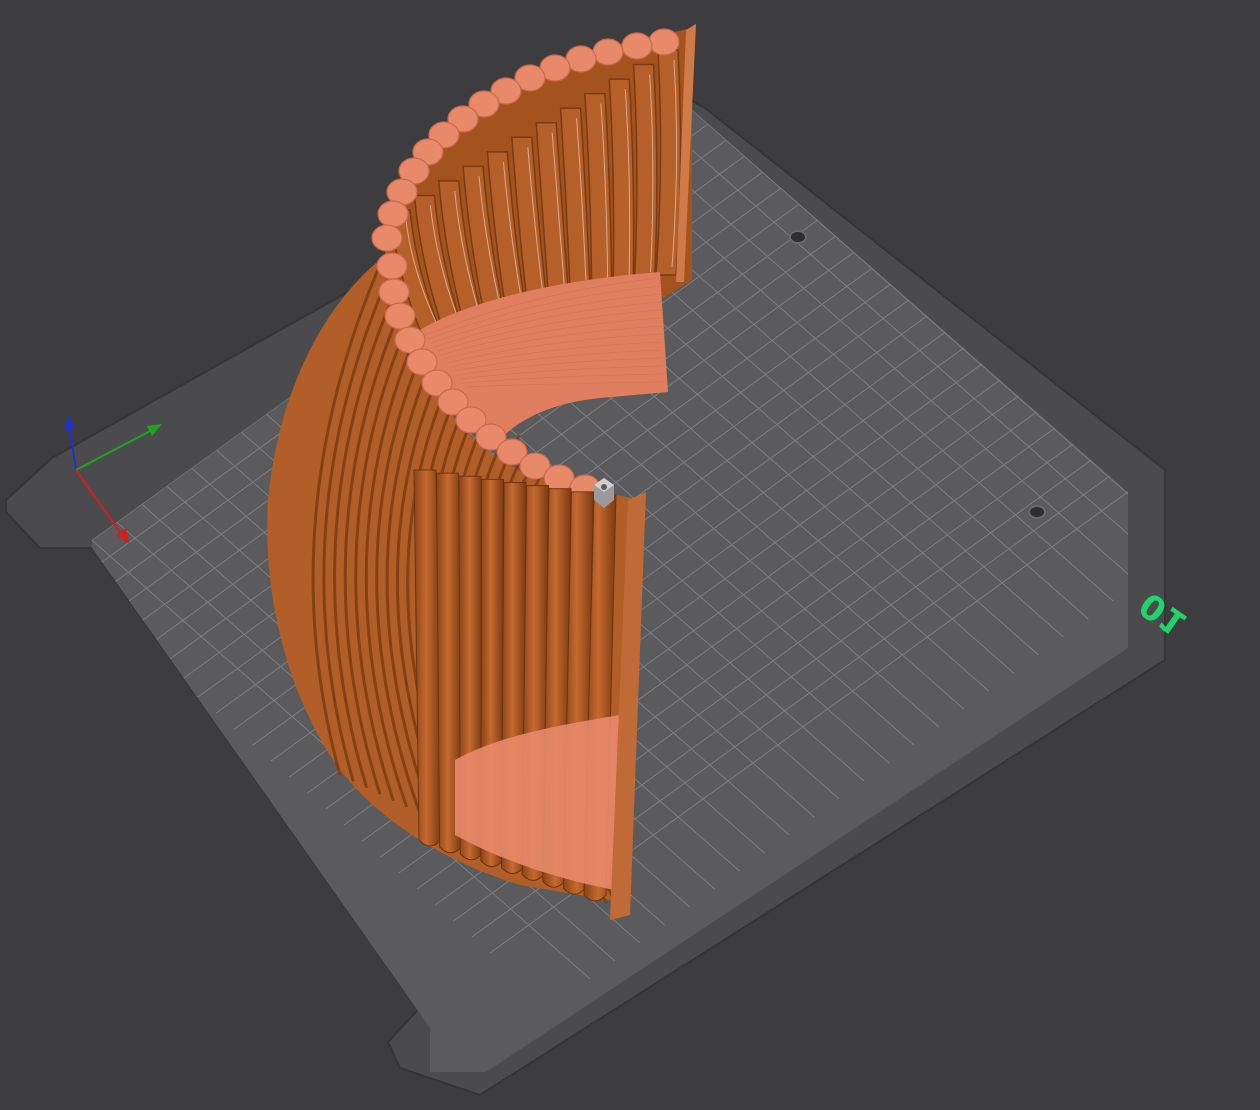 This screenshot has width=1260, height=1110. Describe the element at coordinates (69, 422) in the screenshot. I see `z-axis-arrow-icon` at that location.